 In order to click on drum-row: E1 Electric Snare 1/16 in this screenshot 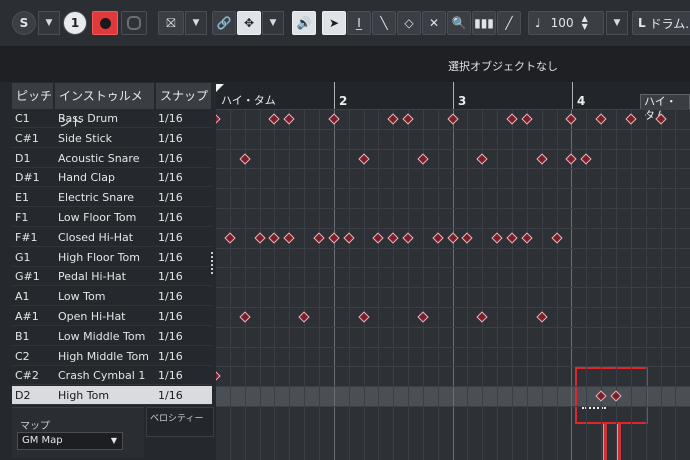, I will do `click(112, 198)`.